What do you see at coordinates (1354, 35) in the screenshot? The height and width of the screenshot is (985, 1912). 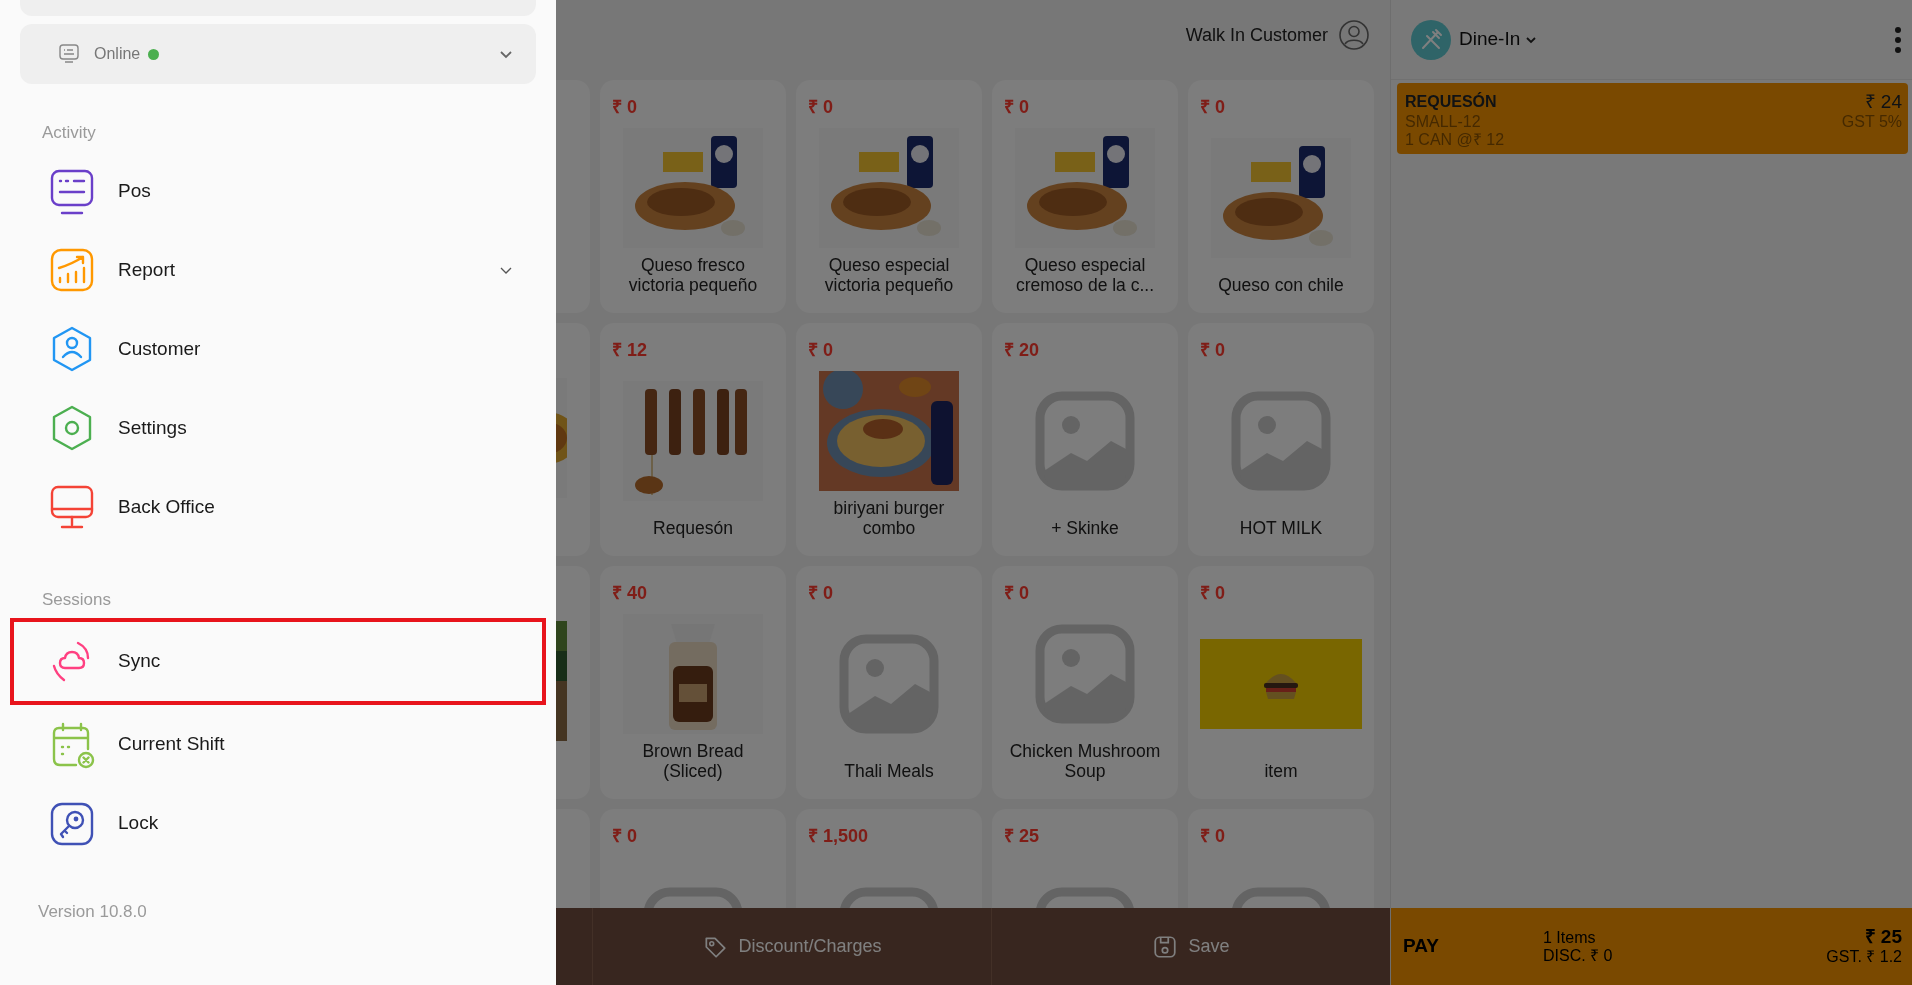 I see `user-icon` at bounding box center [1354, 35].